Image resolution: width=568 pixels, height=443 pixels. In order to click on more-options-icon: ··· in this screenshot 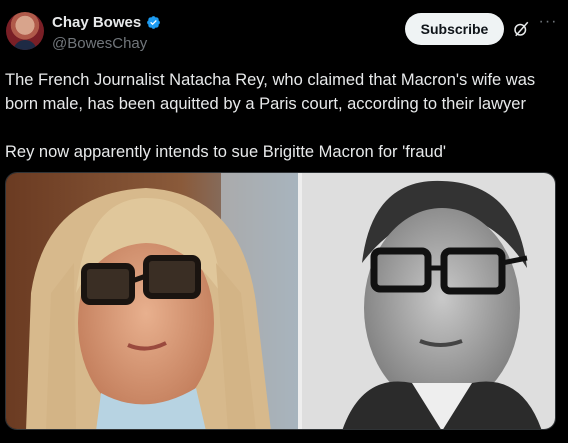, I will do `click(548, 25)`.